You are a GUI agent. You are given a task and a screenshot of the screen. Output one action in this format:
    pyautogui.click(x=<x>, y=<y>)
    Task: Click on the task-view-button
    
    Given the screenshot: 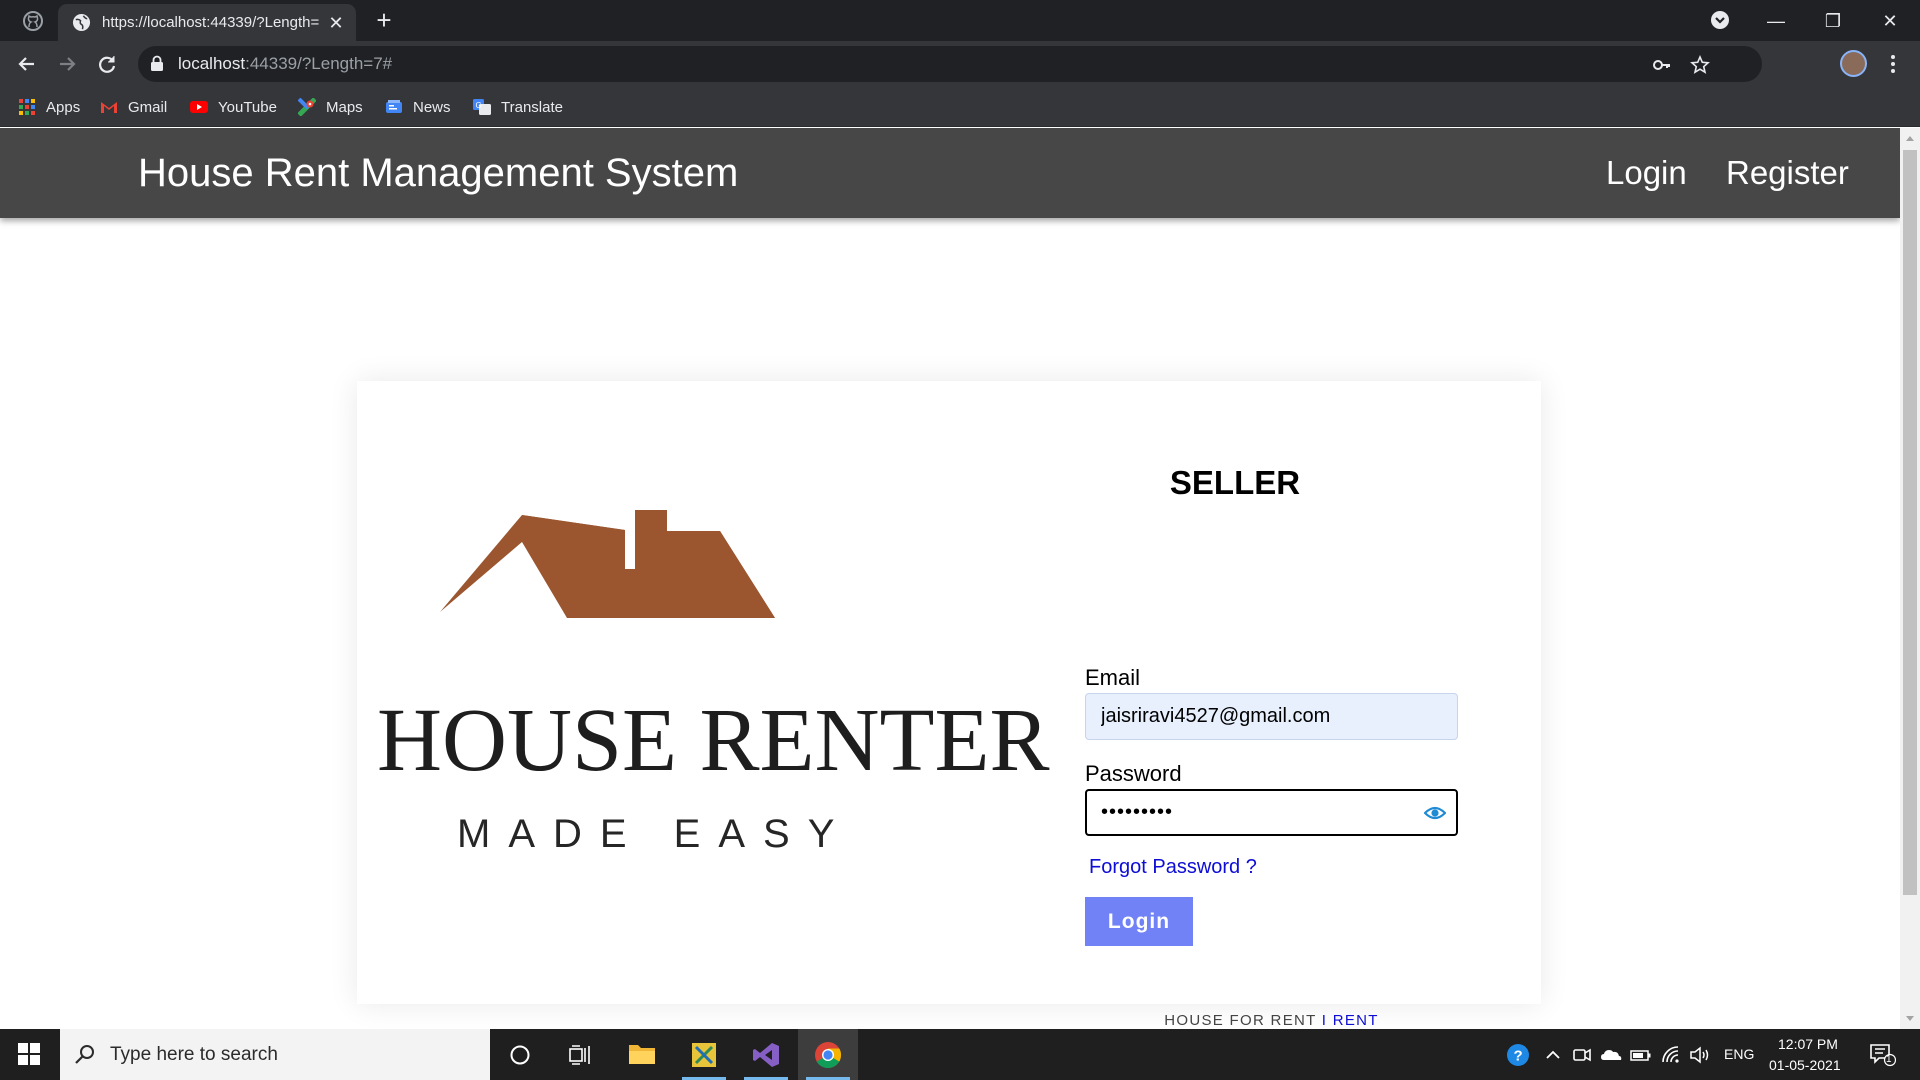 What is the action you would take?
    pyautogui.click(x=580, y=1054)
    